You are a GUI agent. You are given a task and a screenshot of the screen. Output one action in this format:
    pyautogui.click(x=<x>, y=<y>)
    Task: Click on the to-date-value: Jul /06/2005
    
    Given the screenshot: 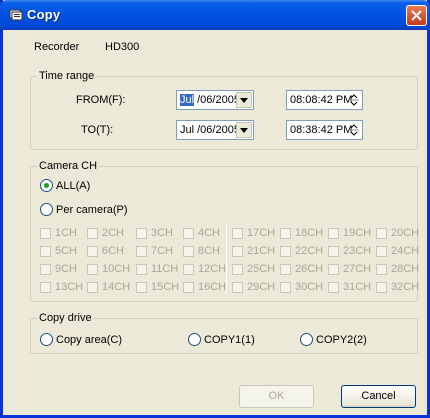 What is the action you would take?
    pyautogui.click(x=210, y=130)
    